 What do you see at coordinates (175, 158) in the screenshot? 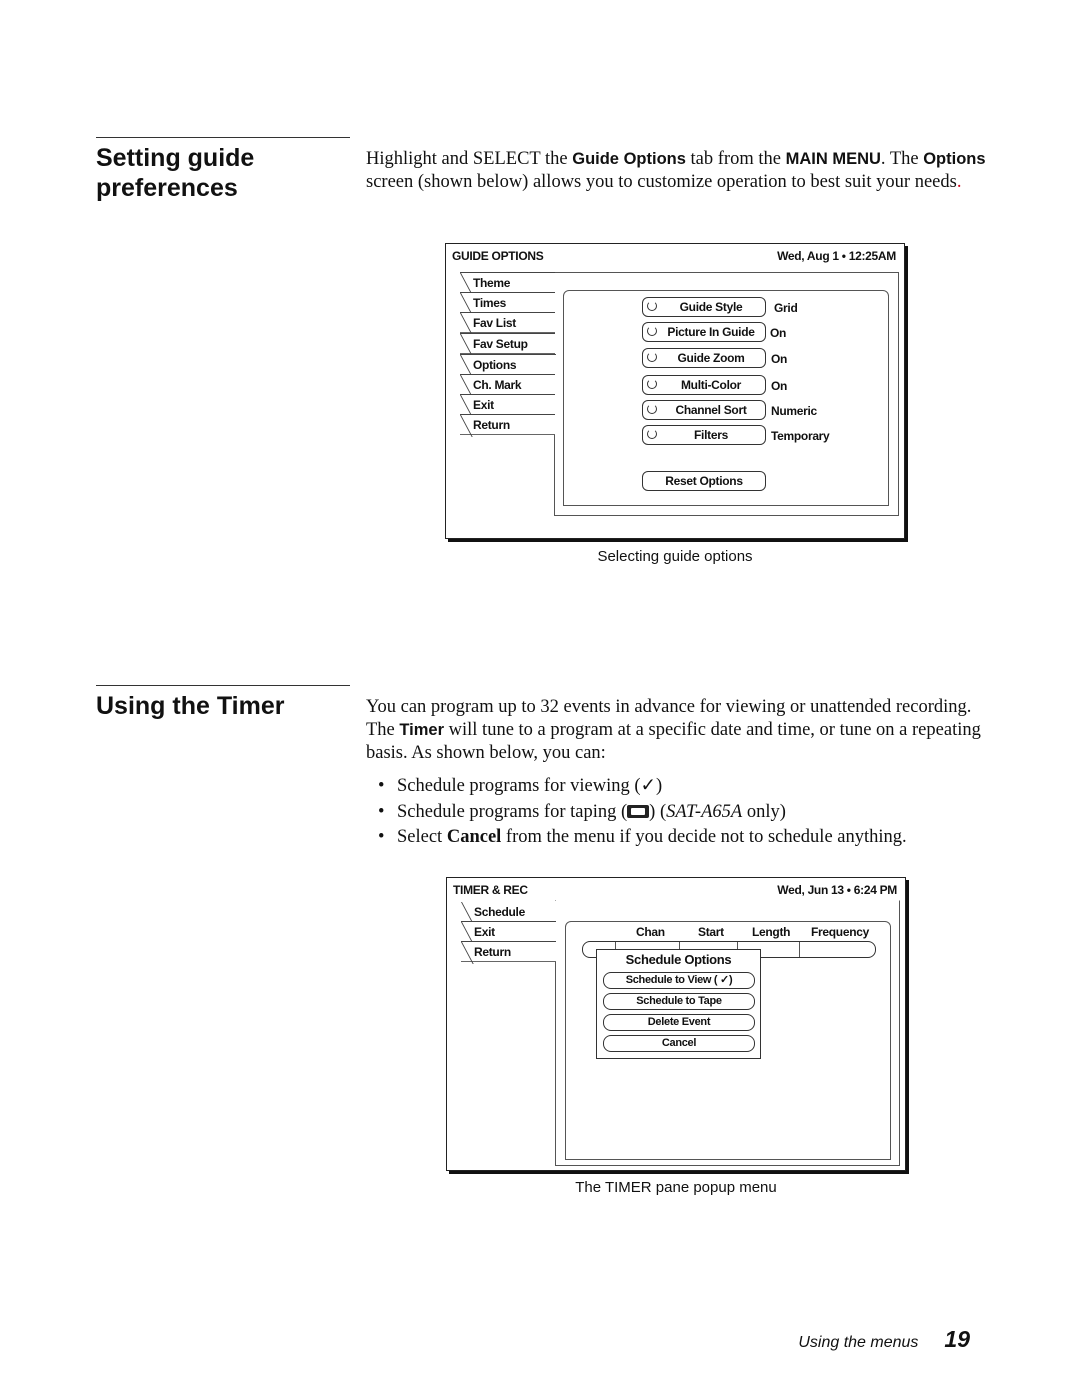
I see `heading-line: Setting guide` at bounding box center [175, 158].